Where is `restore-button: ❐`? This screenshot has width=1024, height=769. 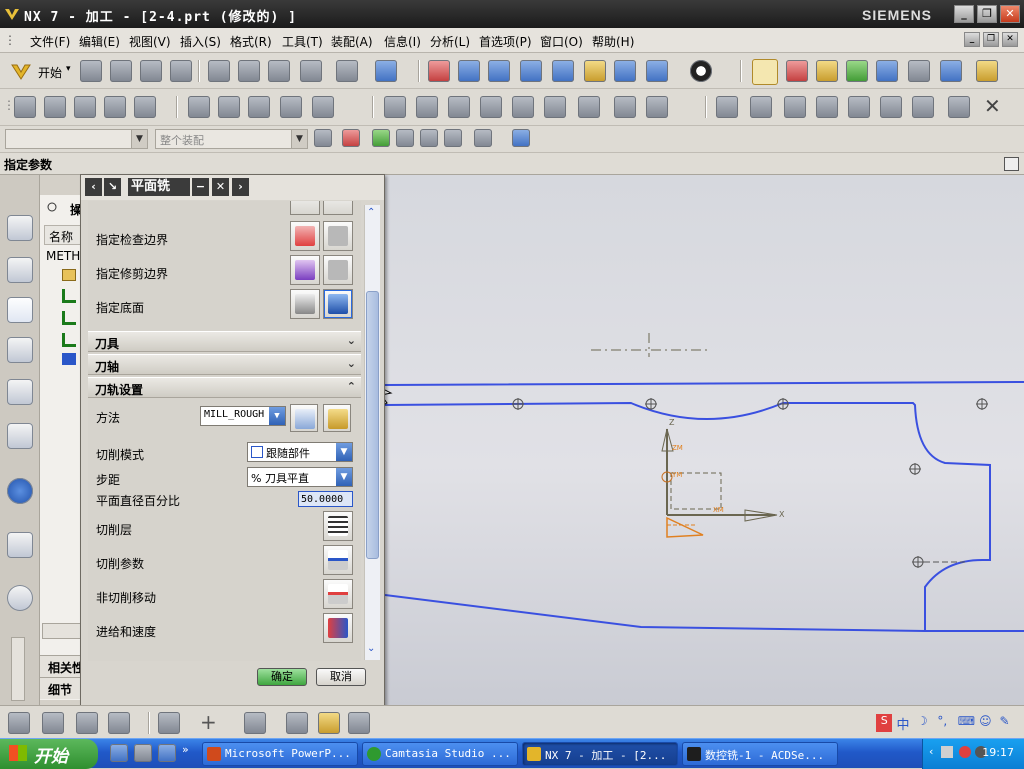
restore-button: ❐ is located at coordinates (987, 14).